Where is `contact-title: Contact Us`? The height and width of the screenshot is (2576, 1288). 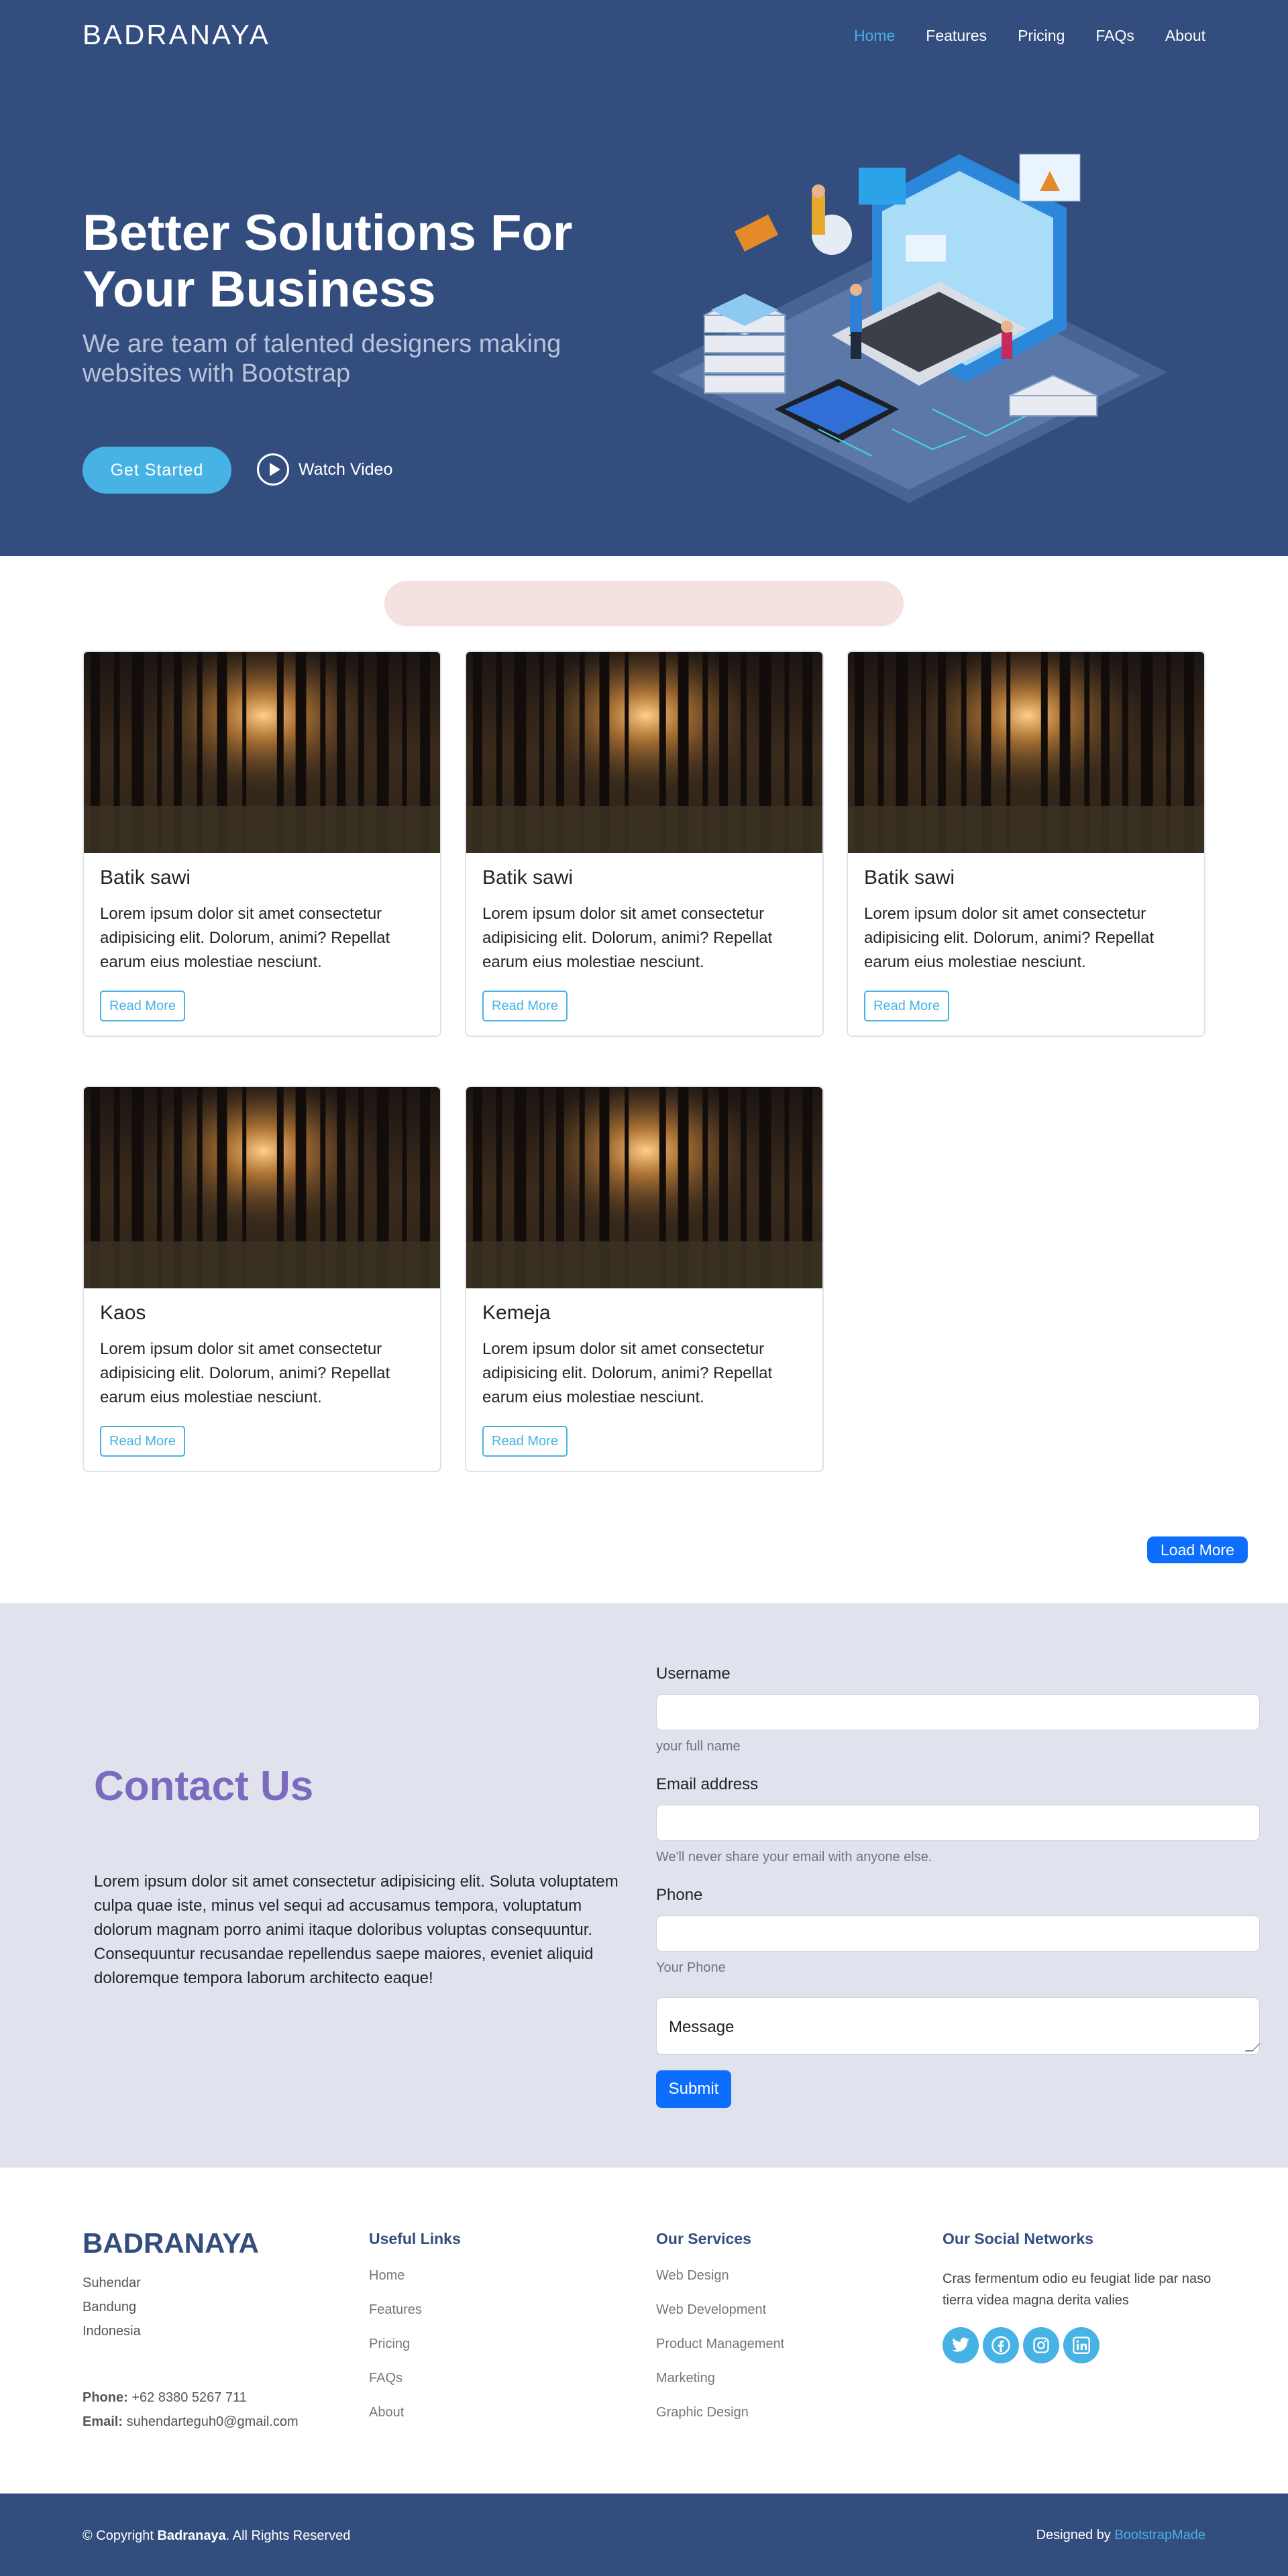 contact-title: Contact Us is located at coordinates (204, 1786).